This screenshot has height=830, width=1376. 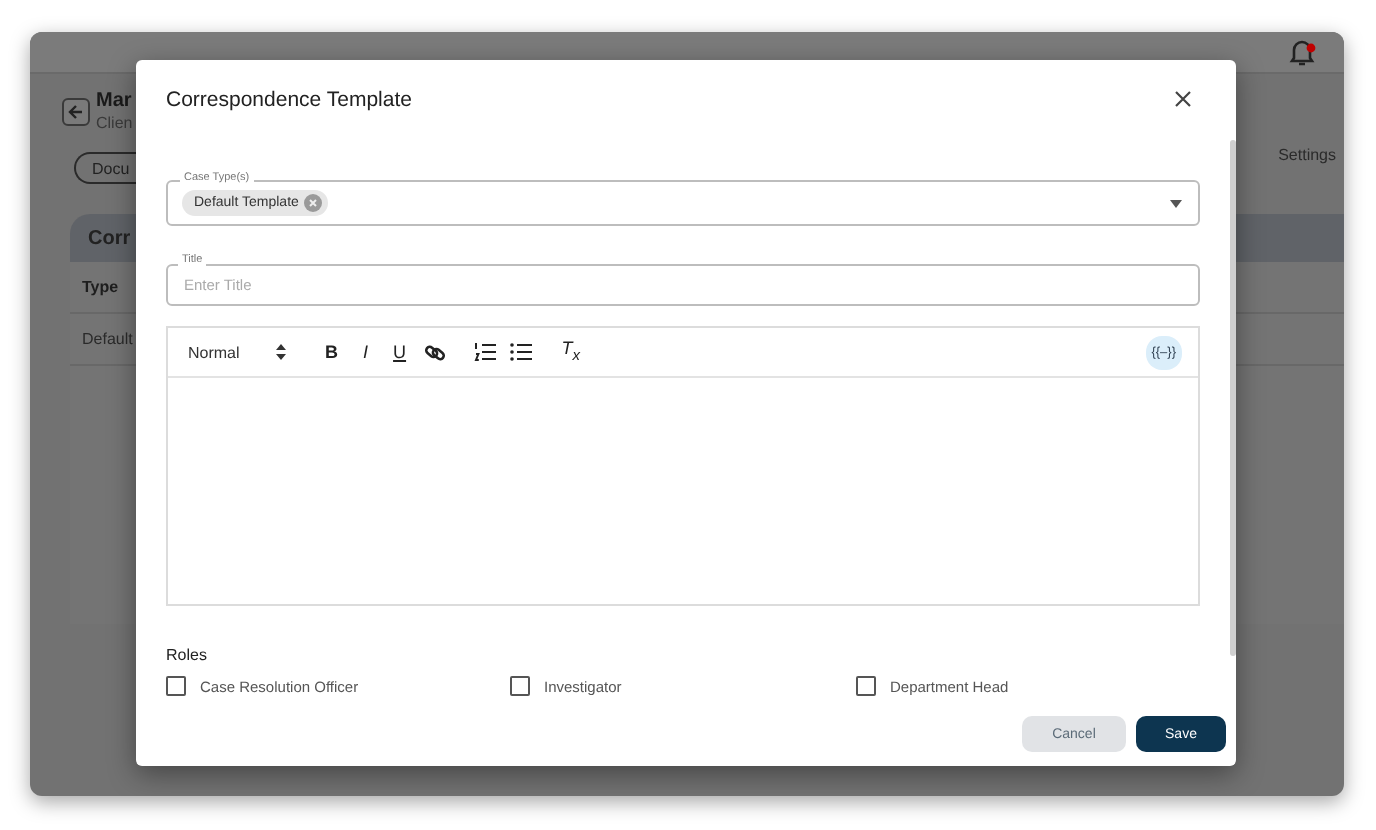 I want to click on modal-title: Correspondence Template, so click(x=289, y=99).